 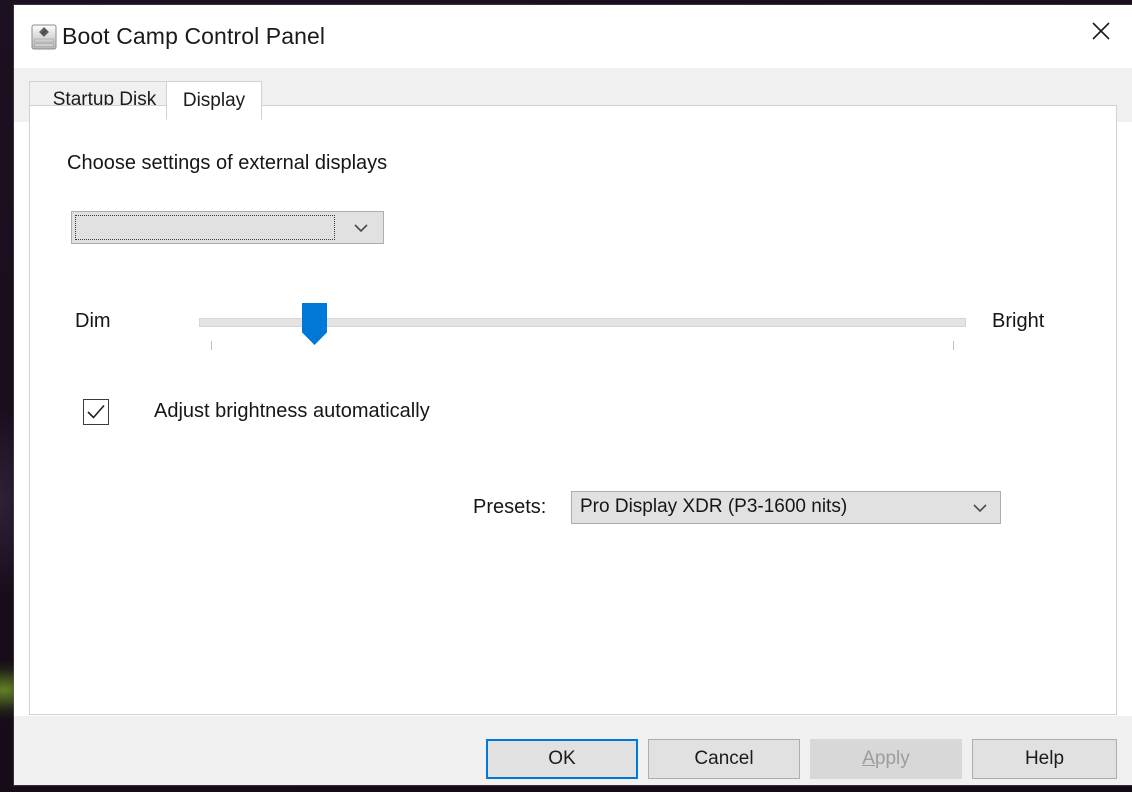 I want to click on apply-button-label: Apply, so click(x=886, y=759).